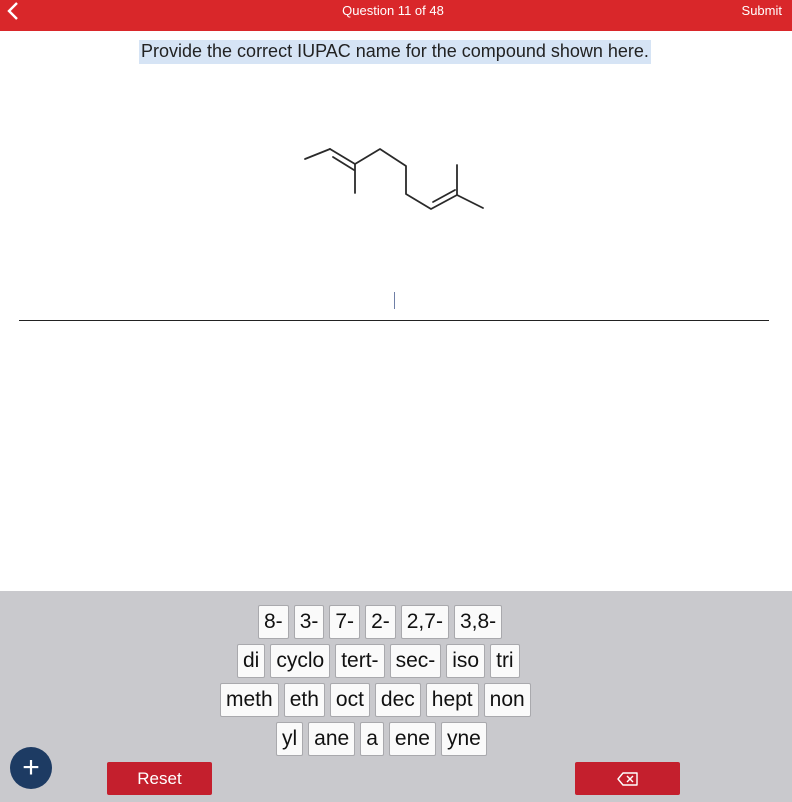 This screenshot has height=802, width=792. What do you see at coordinates (349, 700) in the screenshot?
I see `key-oct: oct` at bounding box center [349, 700].